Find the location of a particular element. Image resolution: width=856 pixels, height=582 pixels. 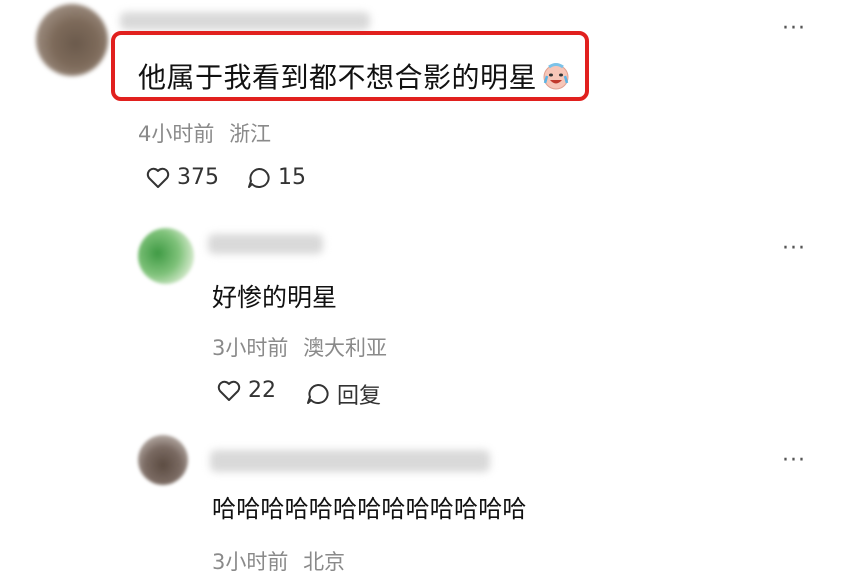

location: 浙江 is located at coordinates (250, 134).